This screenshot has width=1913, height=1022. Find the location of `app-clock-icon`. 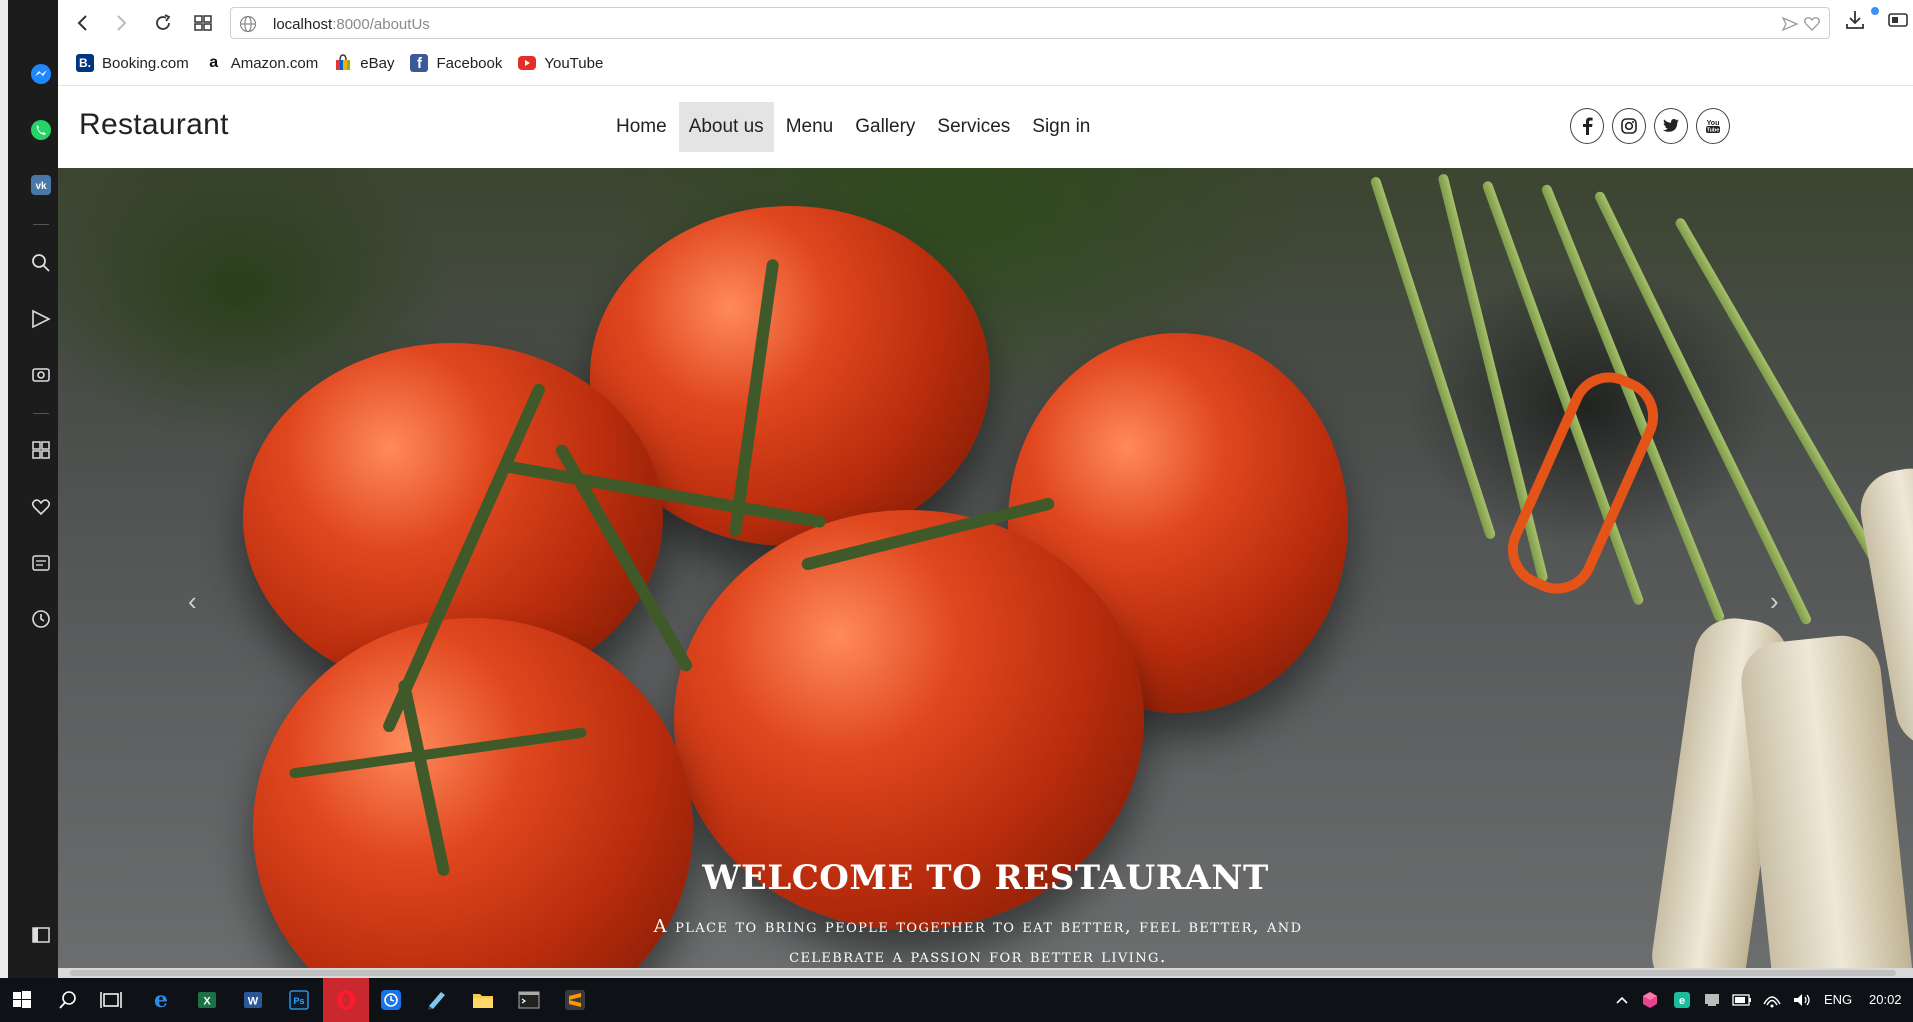

app-clock-icon is located at coordinates (391, 1000).